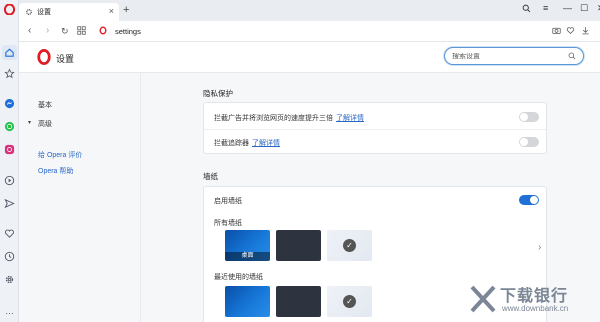 The image size is (600, 322). Describe the element at coordinates (45, 105) in the screenshot. I see `sidebar-item-basic: 基本` at that location.